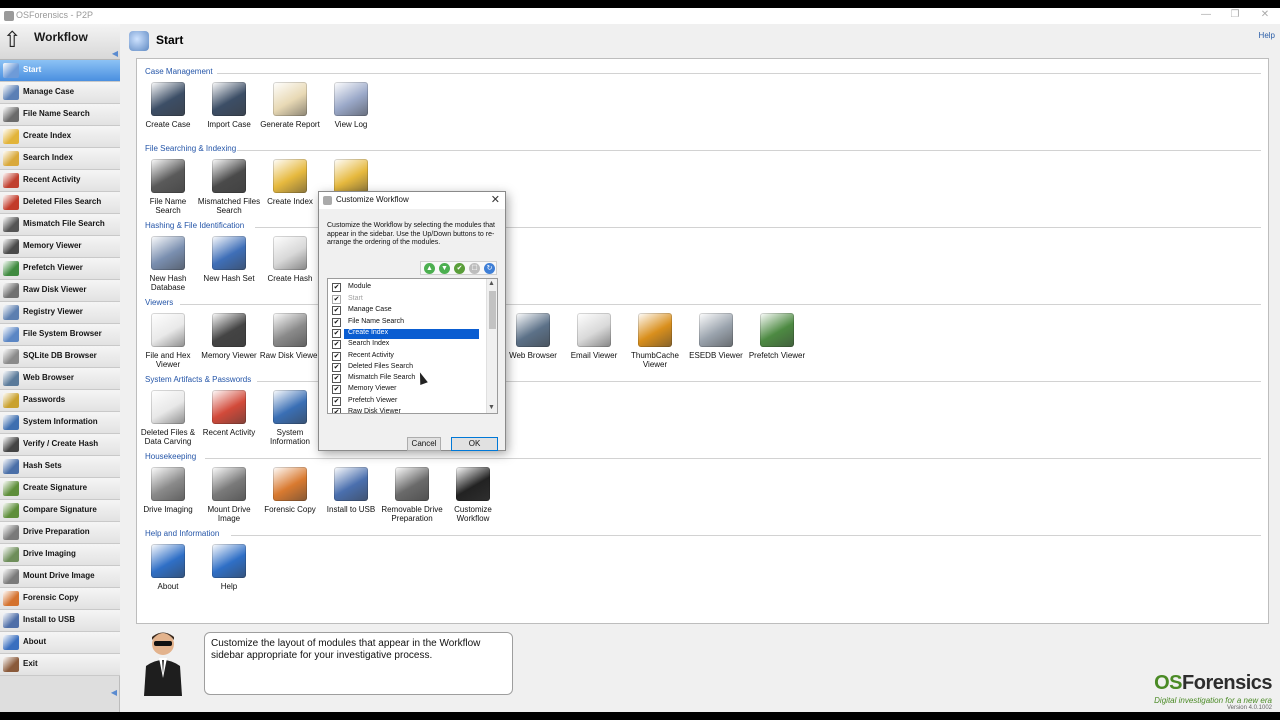  What do you see at coordinates (716, 336) in the screenshot?
I see `module-esedb-viewer: ESEDB Viewer` at bounding box center [716, 336].